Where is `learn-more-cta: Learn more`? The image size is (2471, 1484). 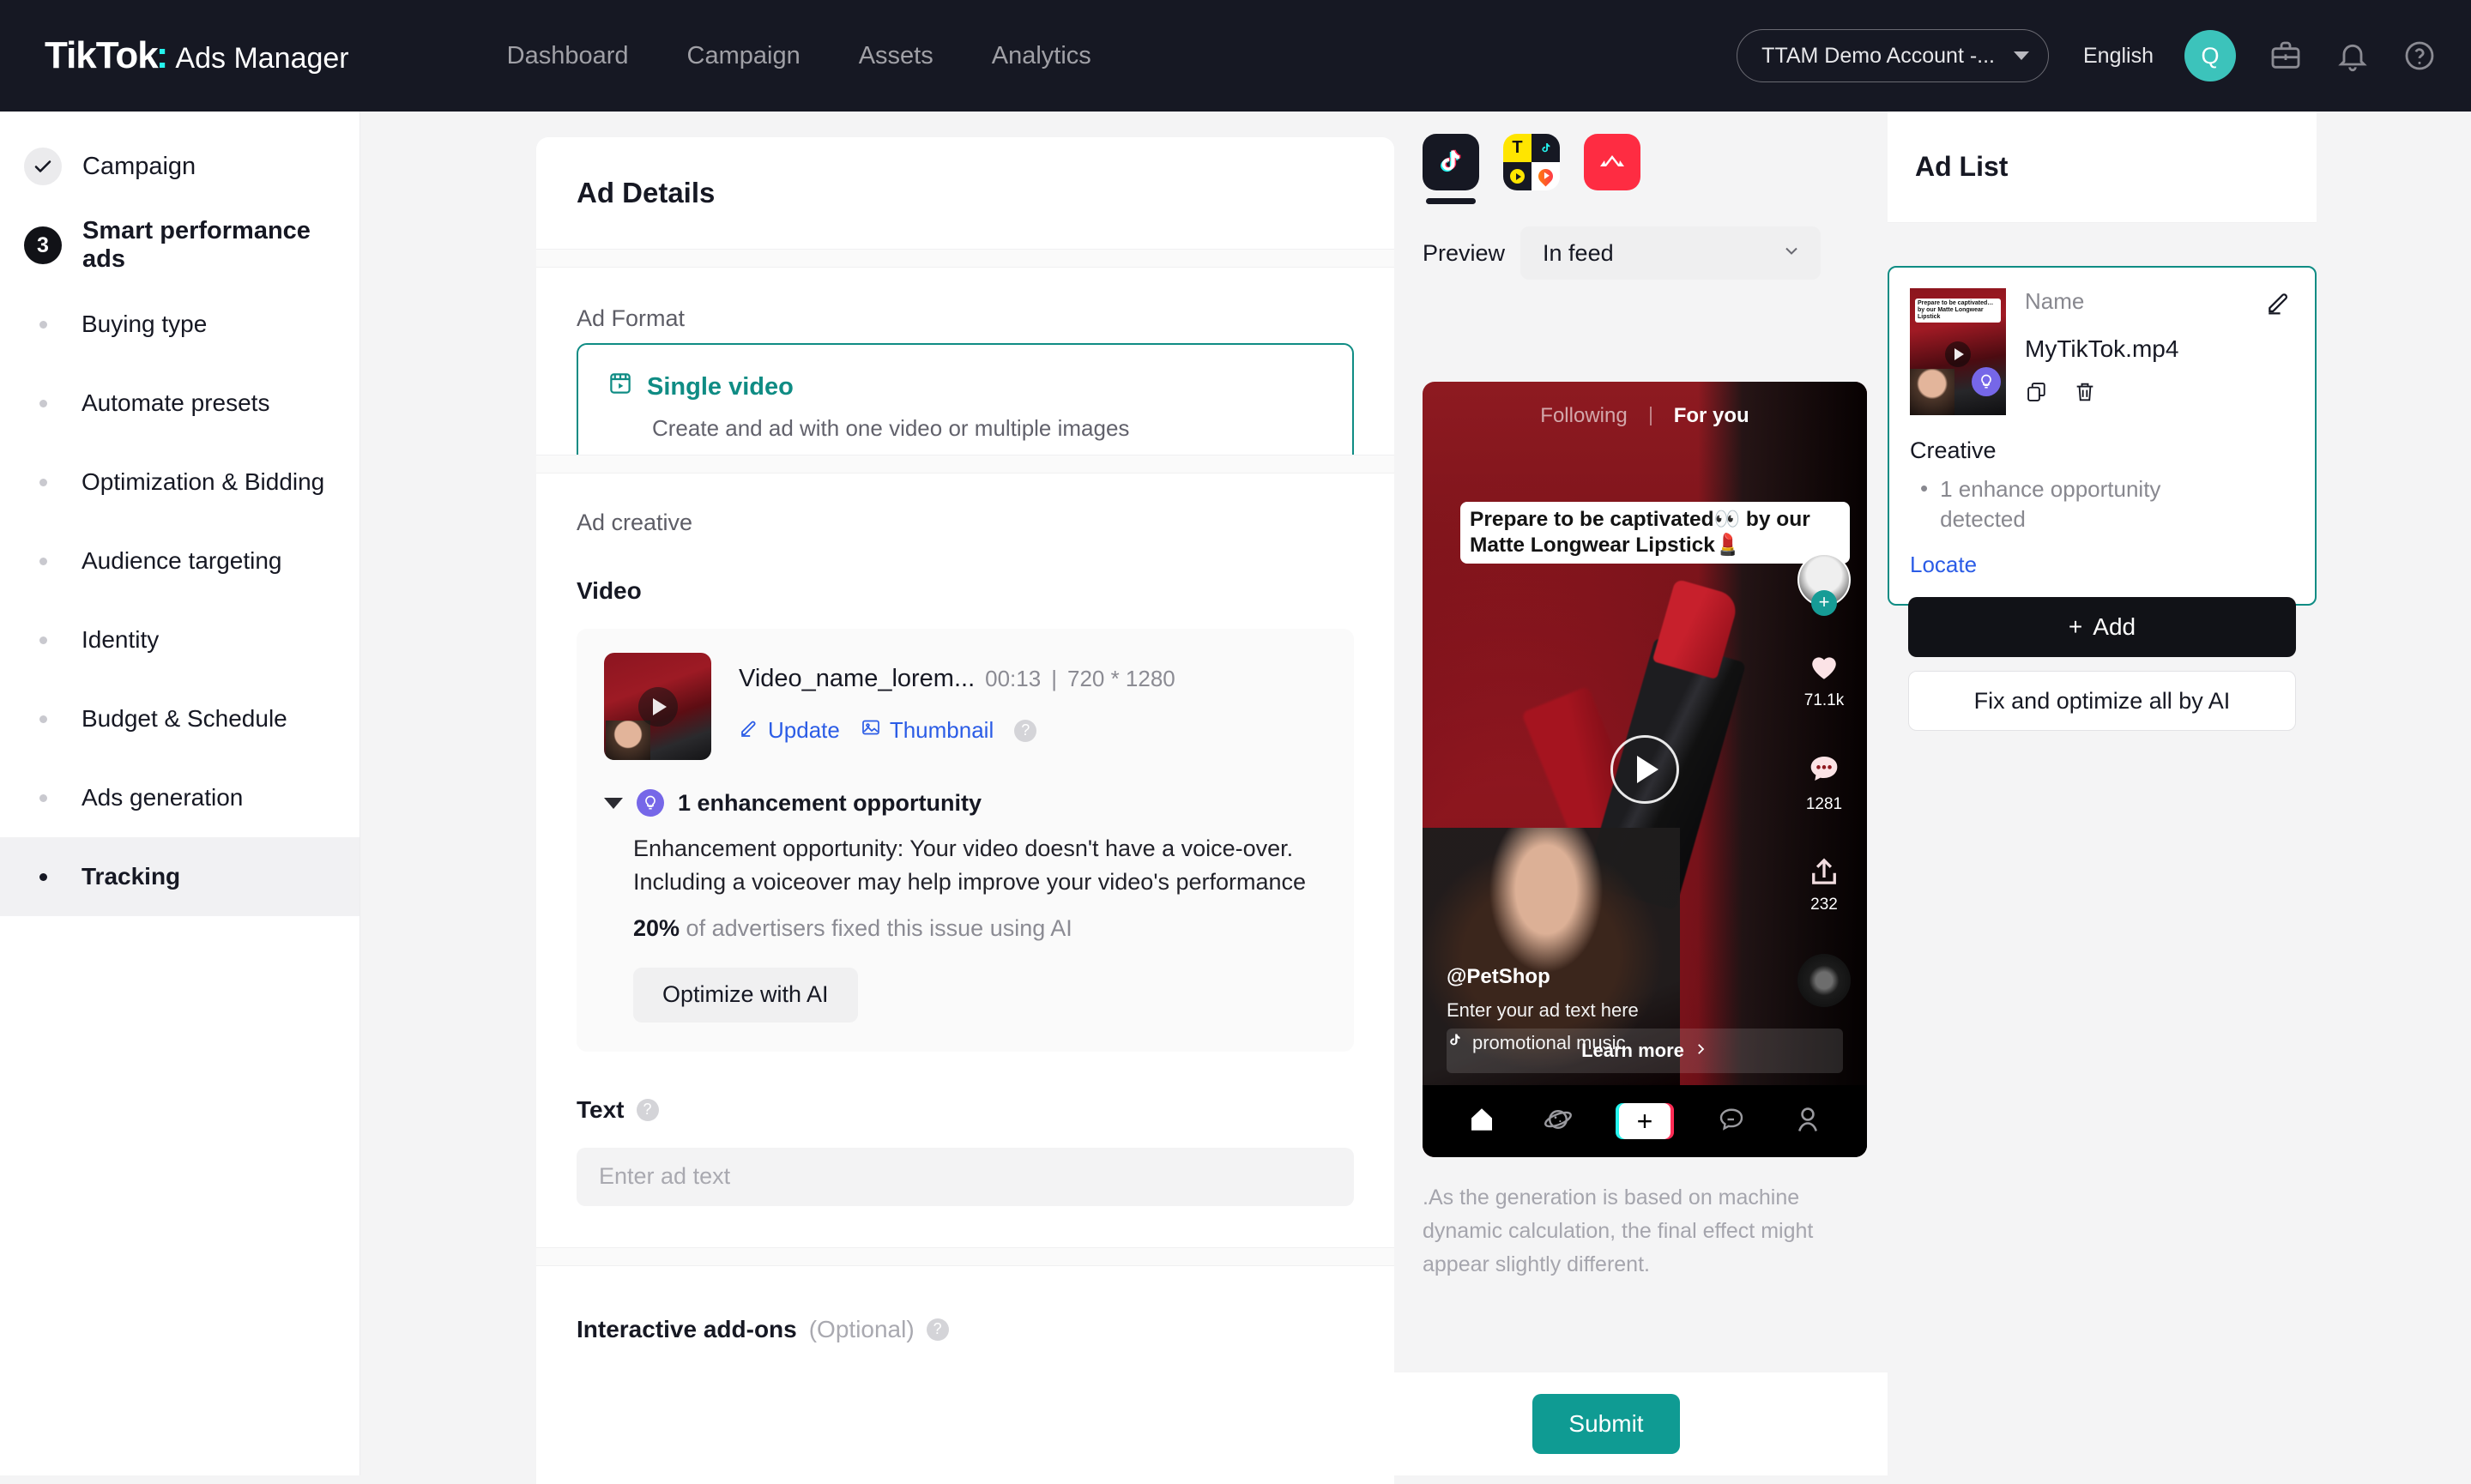
learn-more-cta: Learn more is located at coordinates (1645, 1051).